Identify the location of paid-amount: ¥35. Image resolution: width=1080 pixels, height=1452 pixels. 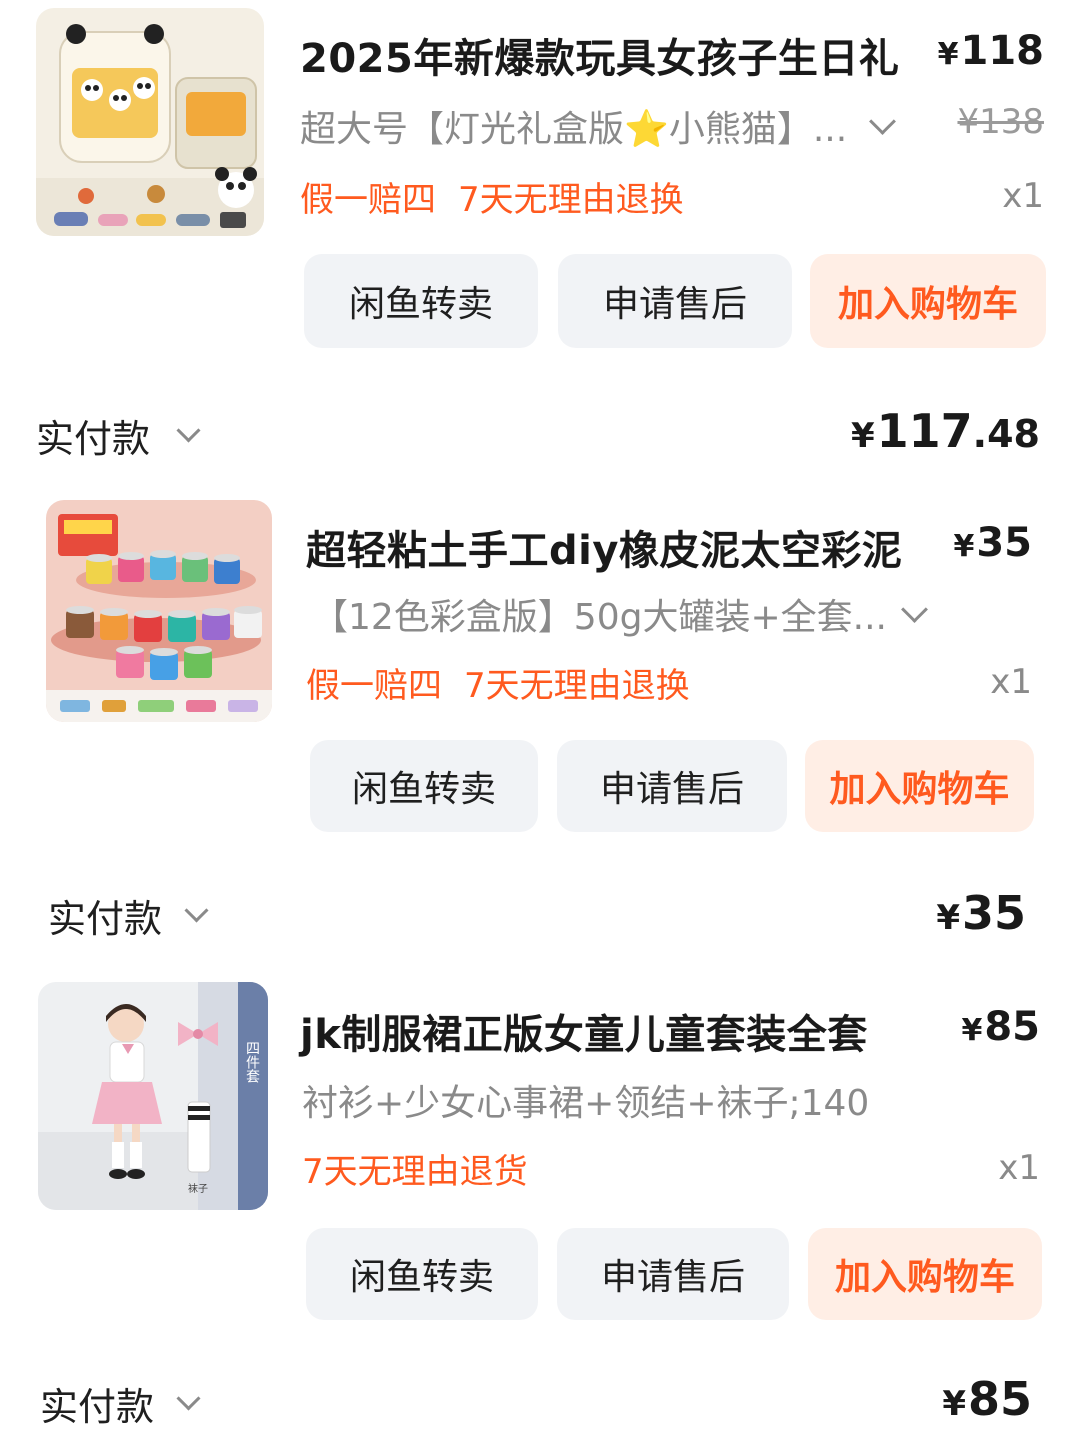
(981, 913).